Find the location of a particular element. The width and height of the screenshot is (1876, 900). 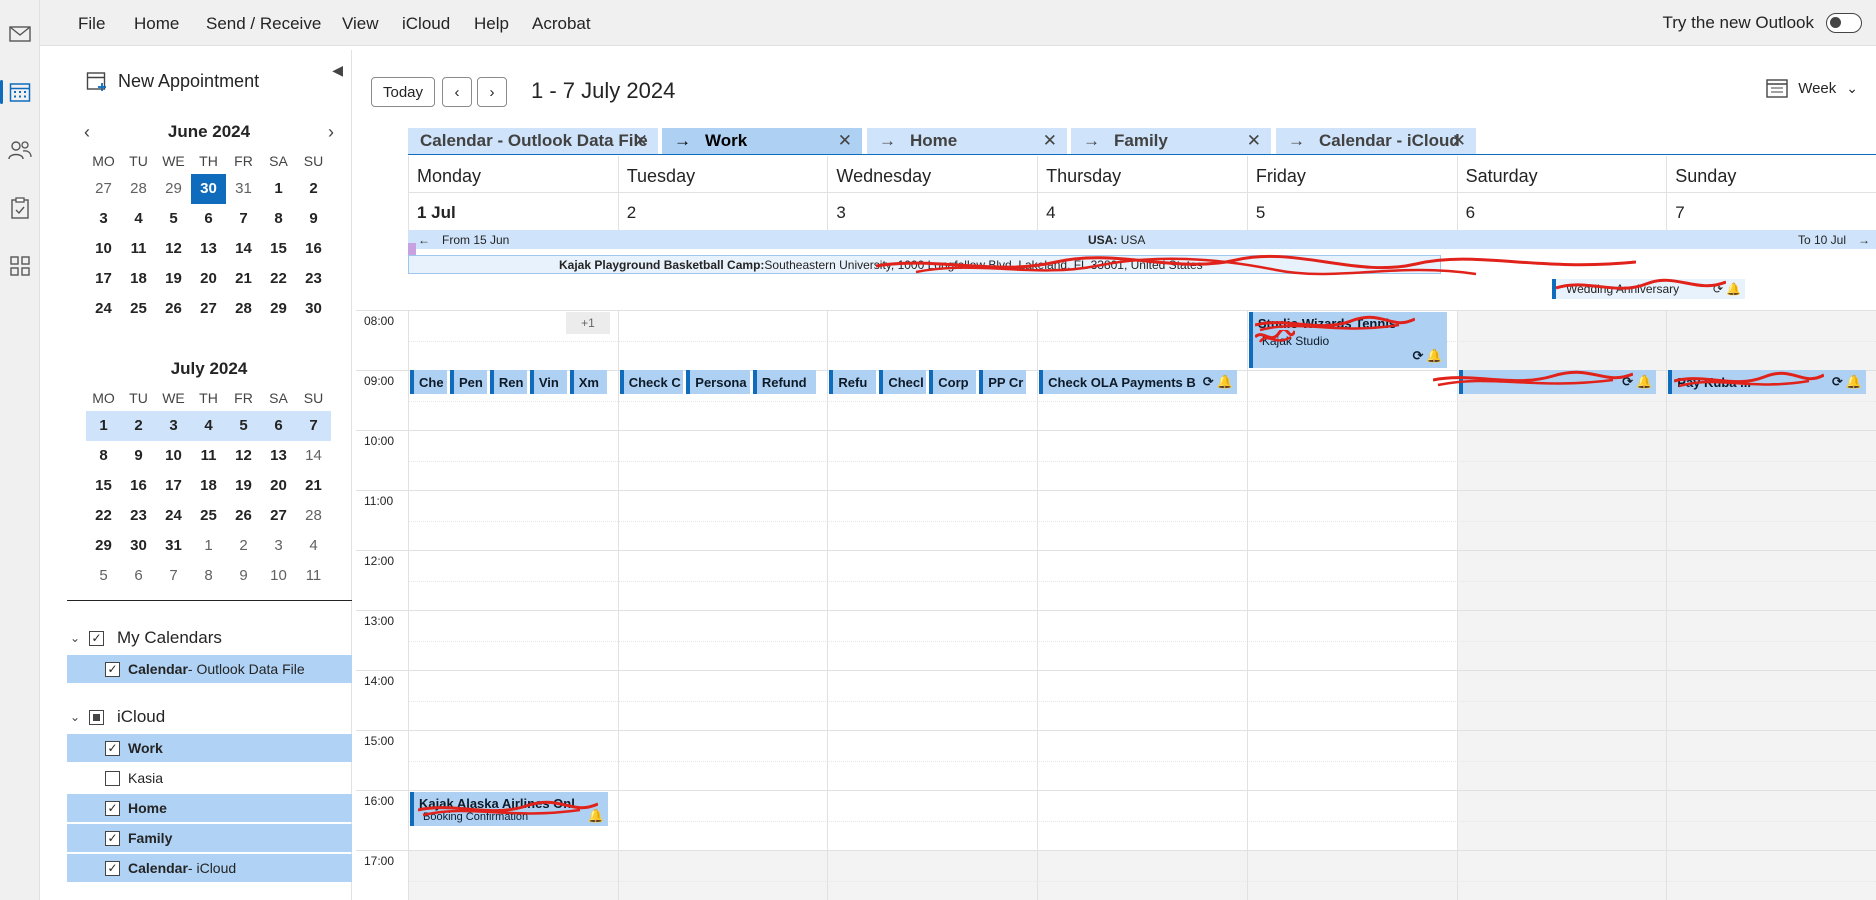

menu-home: Home is located at coordinates (156, 24).